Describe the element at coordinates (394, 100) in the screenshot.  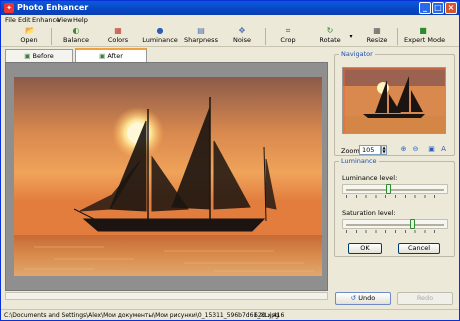
I see `navigator-thumbnail` at that location.